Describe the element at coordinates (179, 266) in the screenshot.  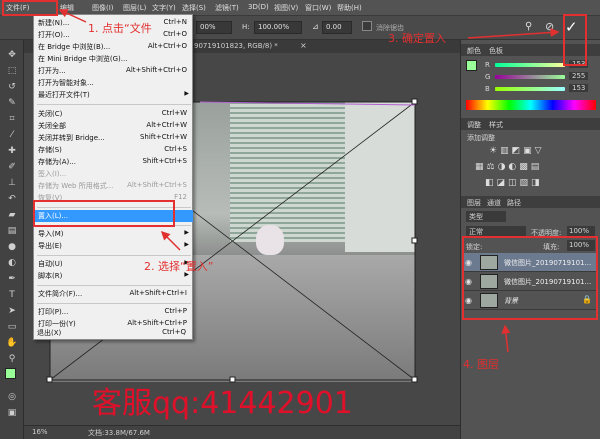
I see `annotation-step-2: 2. 选择“置入”` at that location.